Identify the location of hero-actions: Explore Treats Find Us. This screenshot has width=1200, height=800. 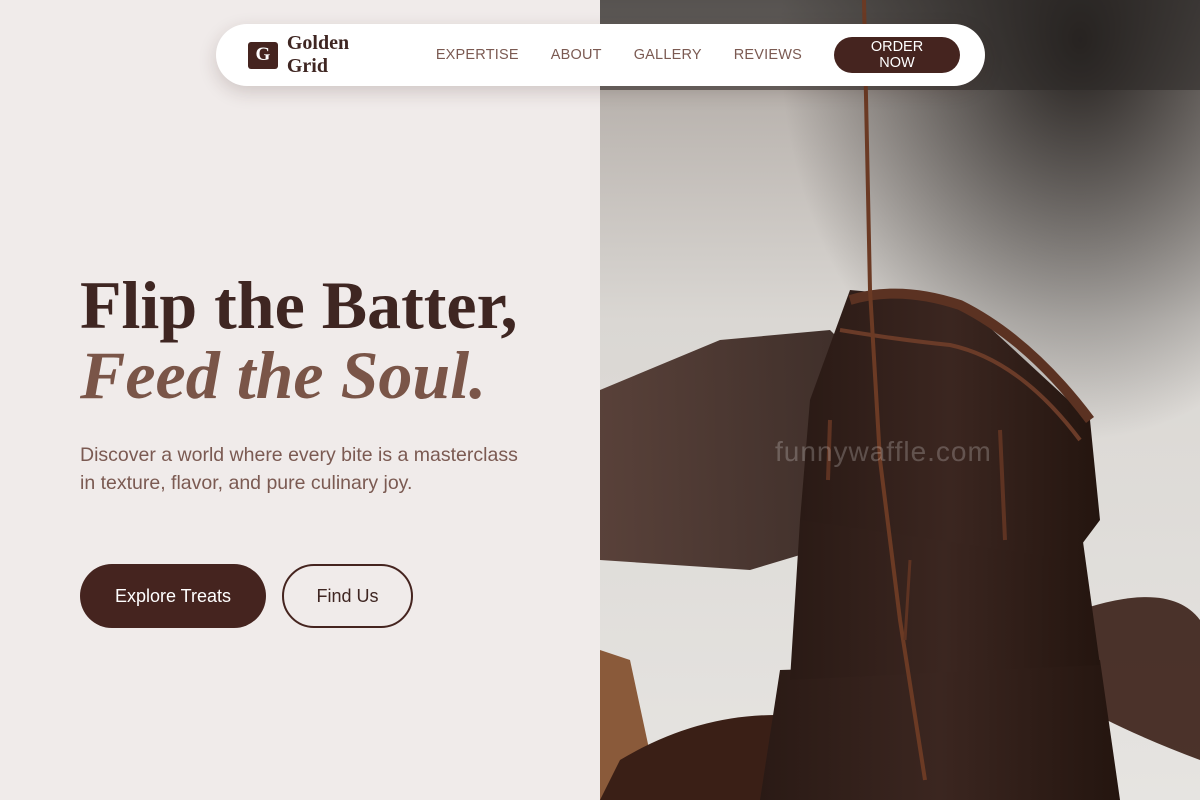
(246, 596).